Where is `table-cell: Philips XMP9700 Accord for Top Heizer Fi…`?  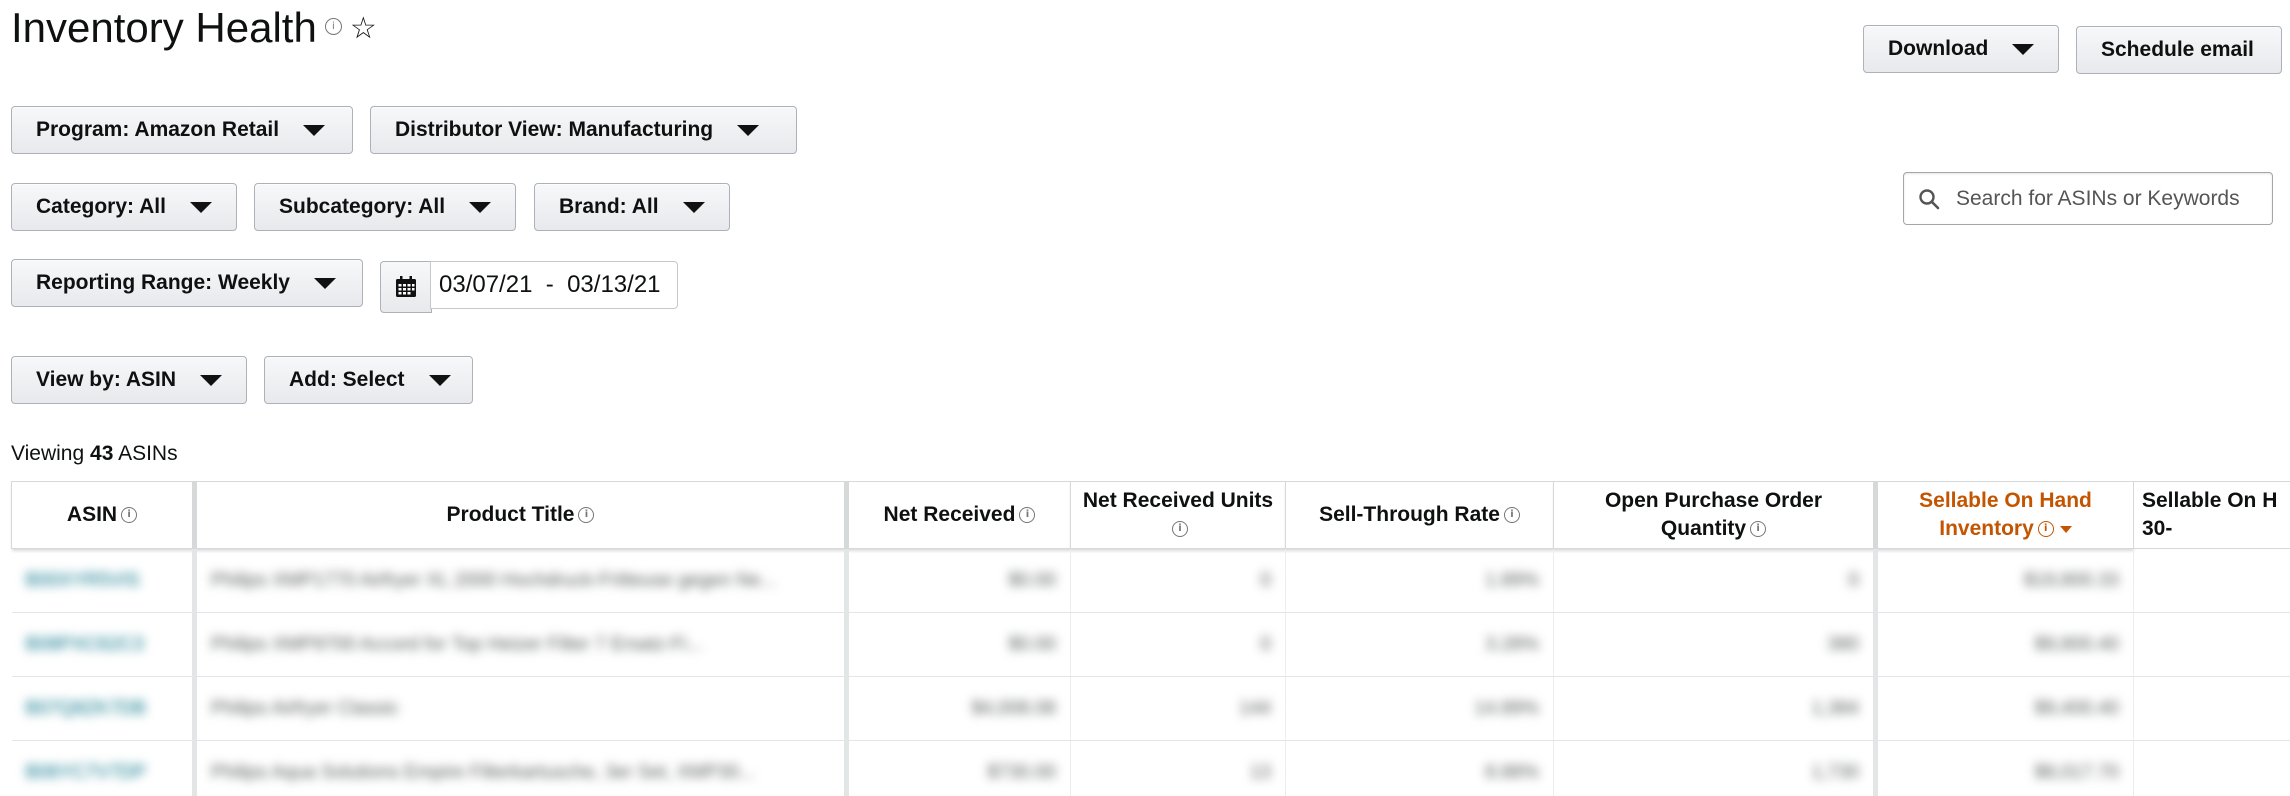 table-cell: Philips XMP9700 Accord for Top Heizer Fi… is located at coordinates (521, 644).